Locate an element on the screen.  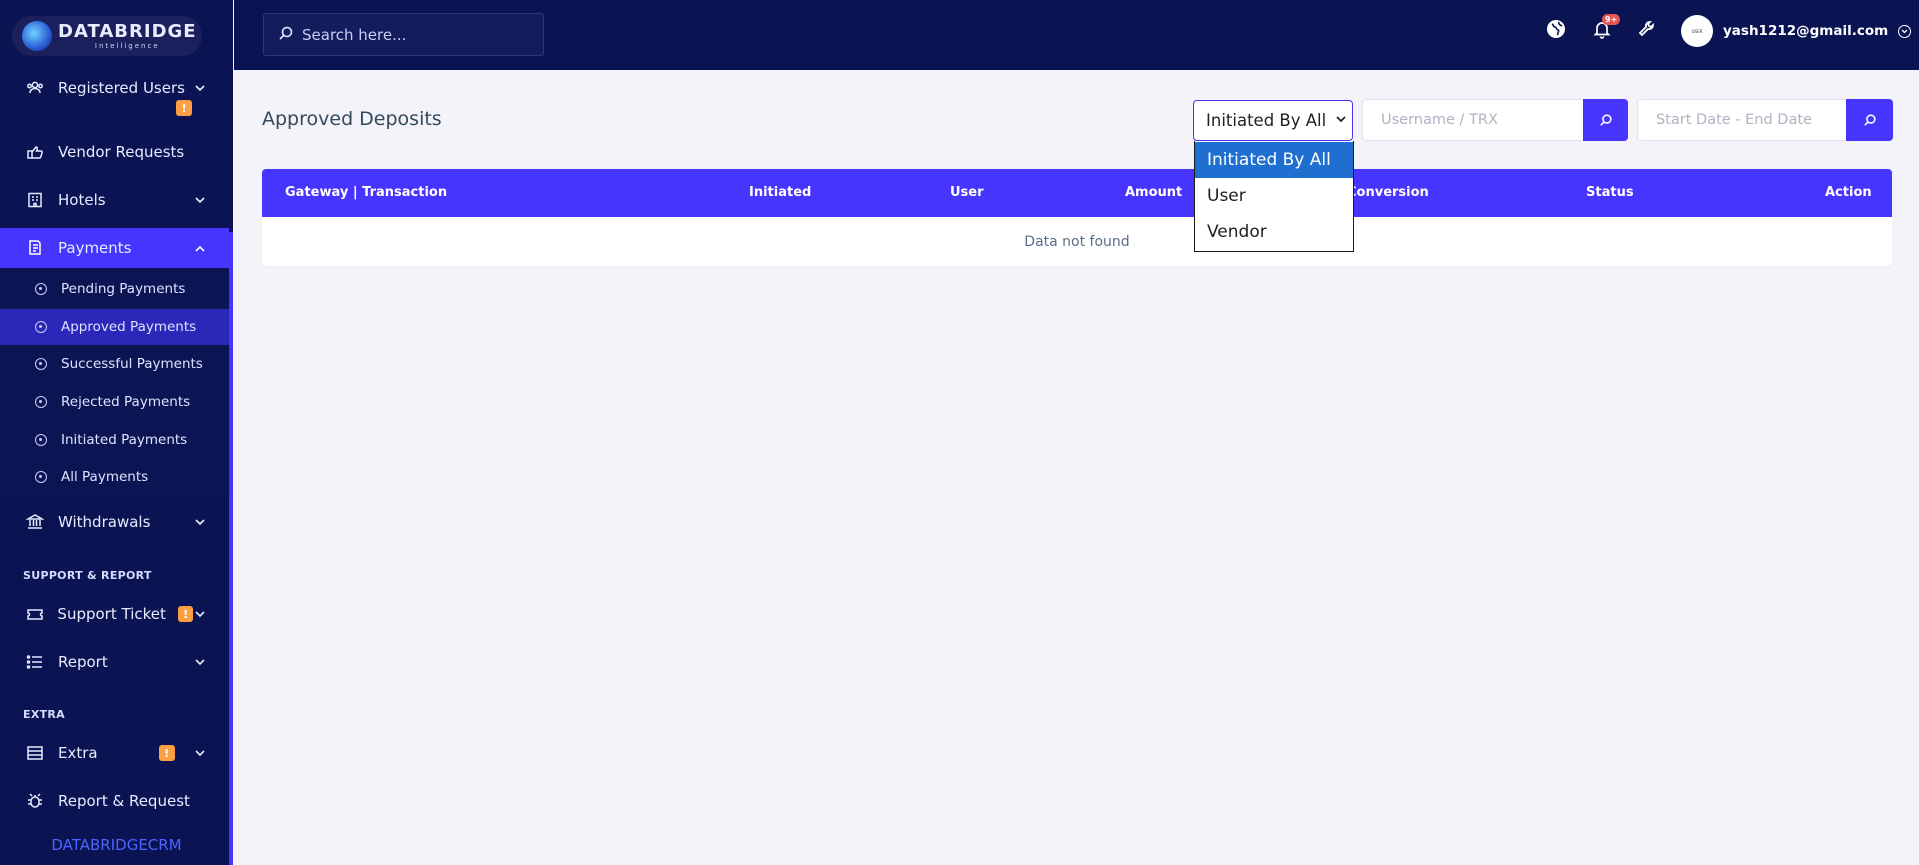
sidebar-item-label: Support Ticket is located at coordinates (111, 614).